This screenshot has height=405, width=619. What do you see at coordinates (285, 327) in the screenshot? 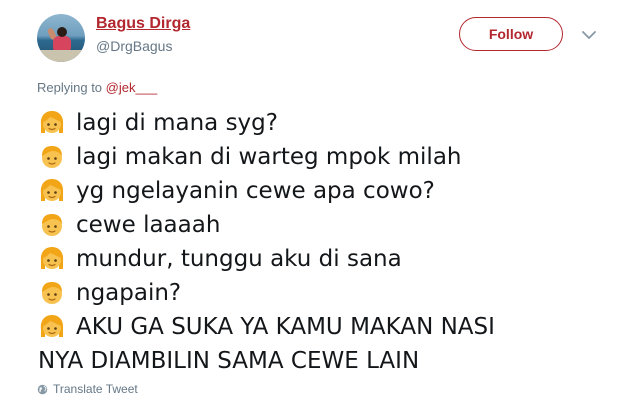
I see `tweet-line-text: AKU GA SUKA YA KAMU MAKAN NASI` at bounding box center [285, 327].